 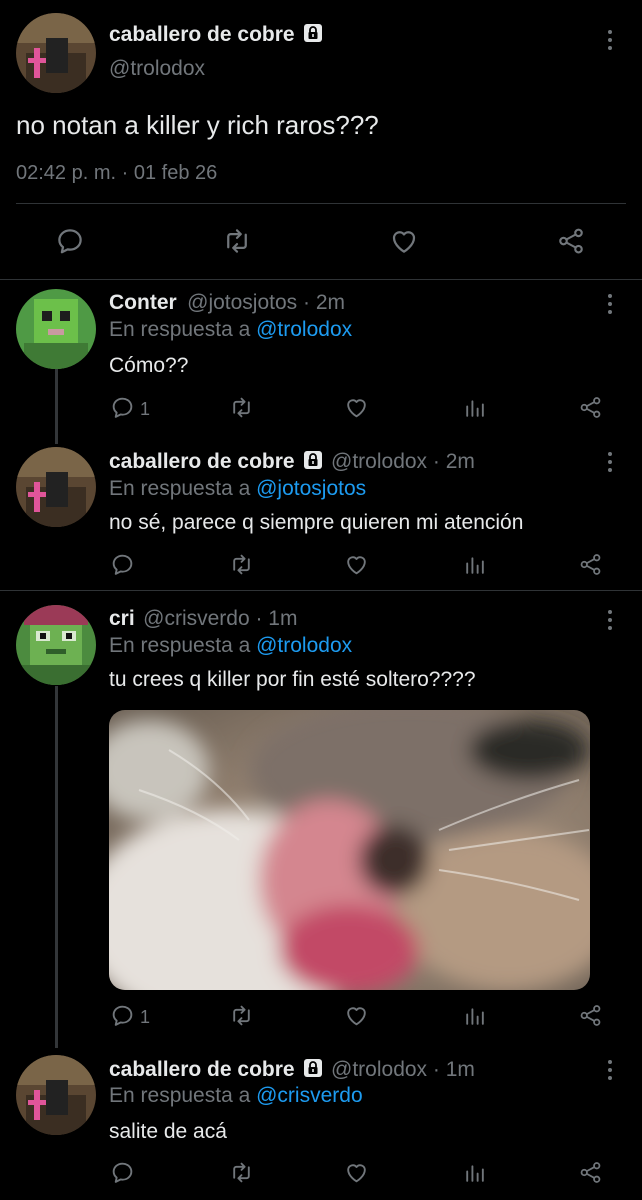 I want to click on author-handle: @trolodox, so click(x=157, y=69).